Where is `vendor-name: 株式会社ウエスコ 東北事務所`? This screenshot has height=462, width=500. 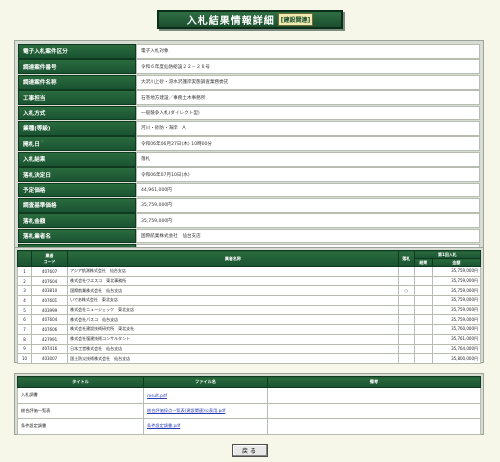
vendor-name: 株式会社ウエスコ 東北事務所 is located at coordinates (233, 281).